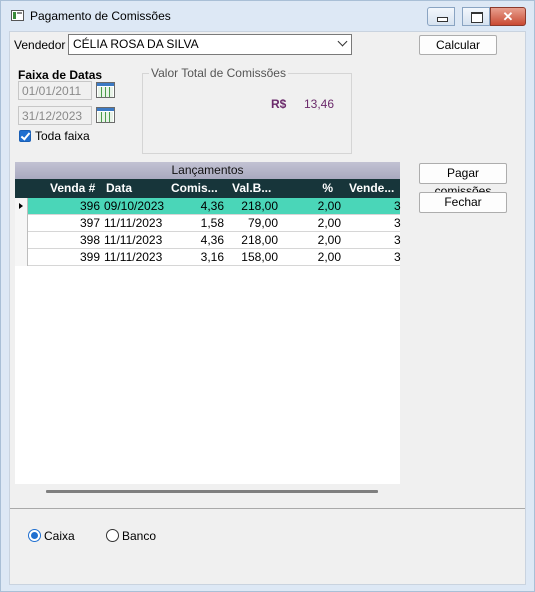 The image size is (535, 592). I want to click on vendedor-select: CÉLIA ROSA DA SILVA, so click(210, 44).